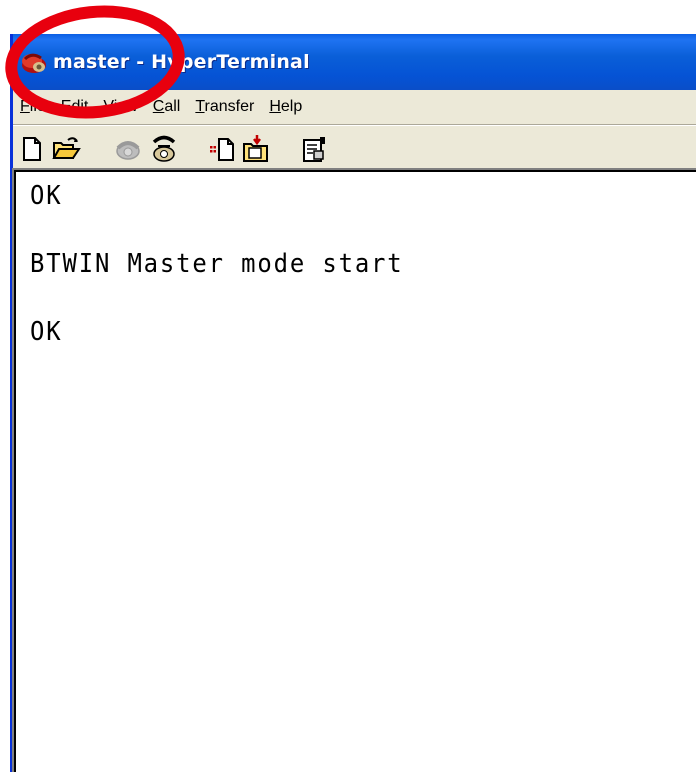 This screenshot has width=696, height=772. What do you see at coordinates (291, 106) in the screenshot?
I see `menu-help-label: elp` at bounding box center [291, 106].